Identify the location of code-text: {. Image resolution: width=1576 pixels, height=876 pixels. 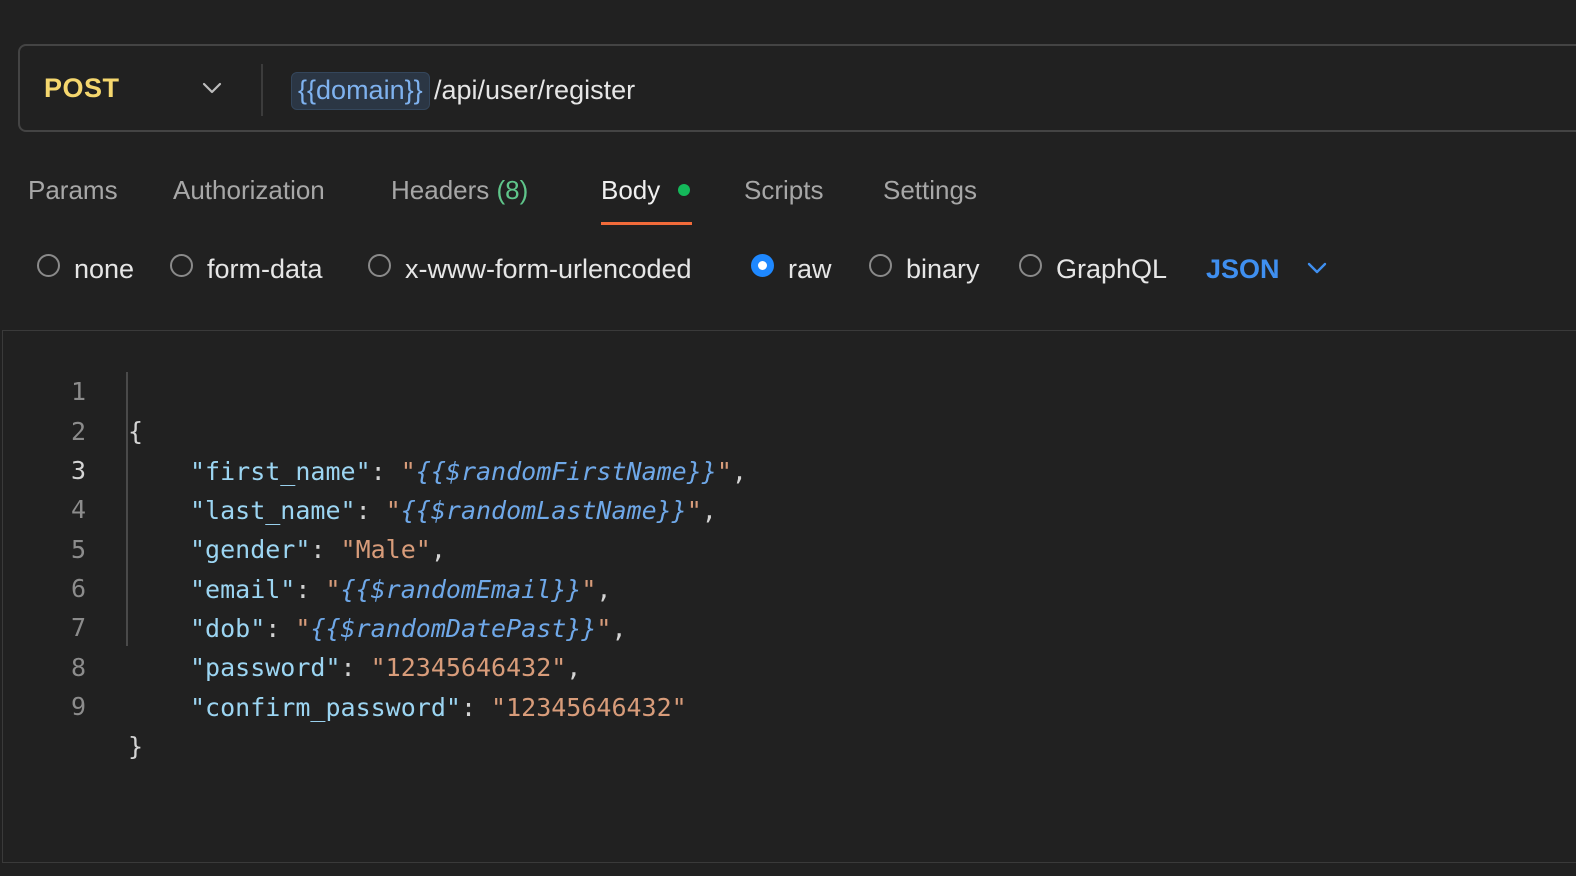
(136, 431).